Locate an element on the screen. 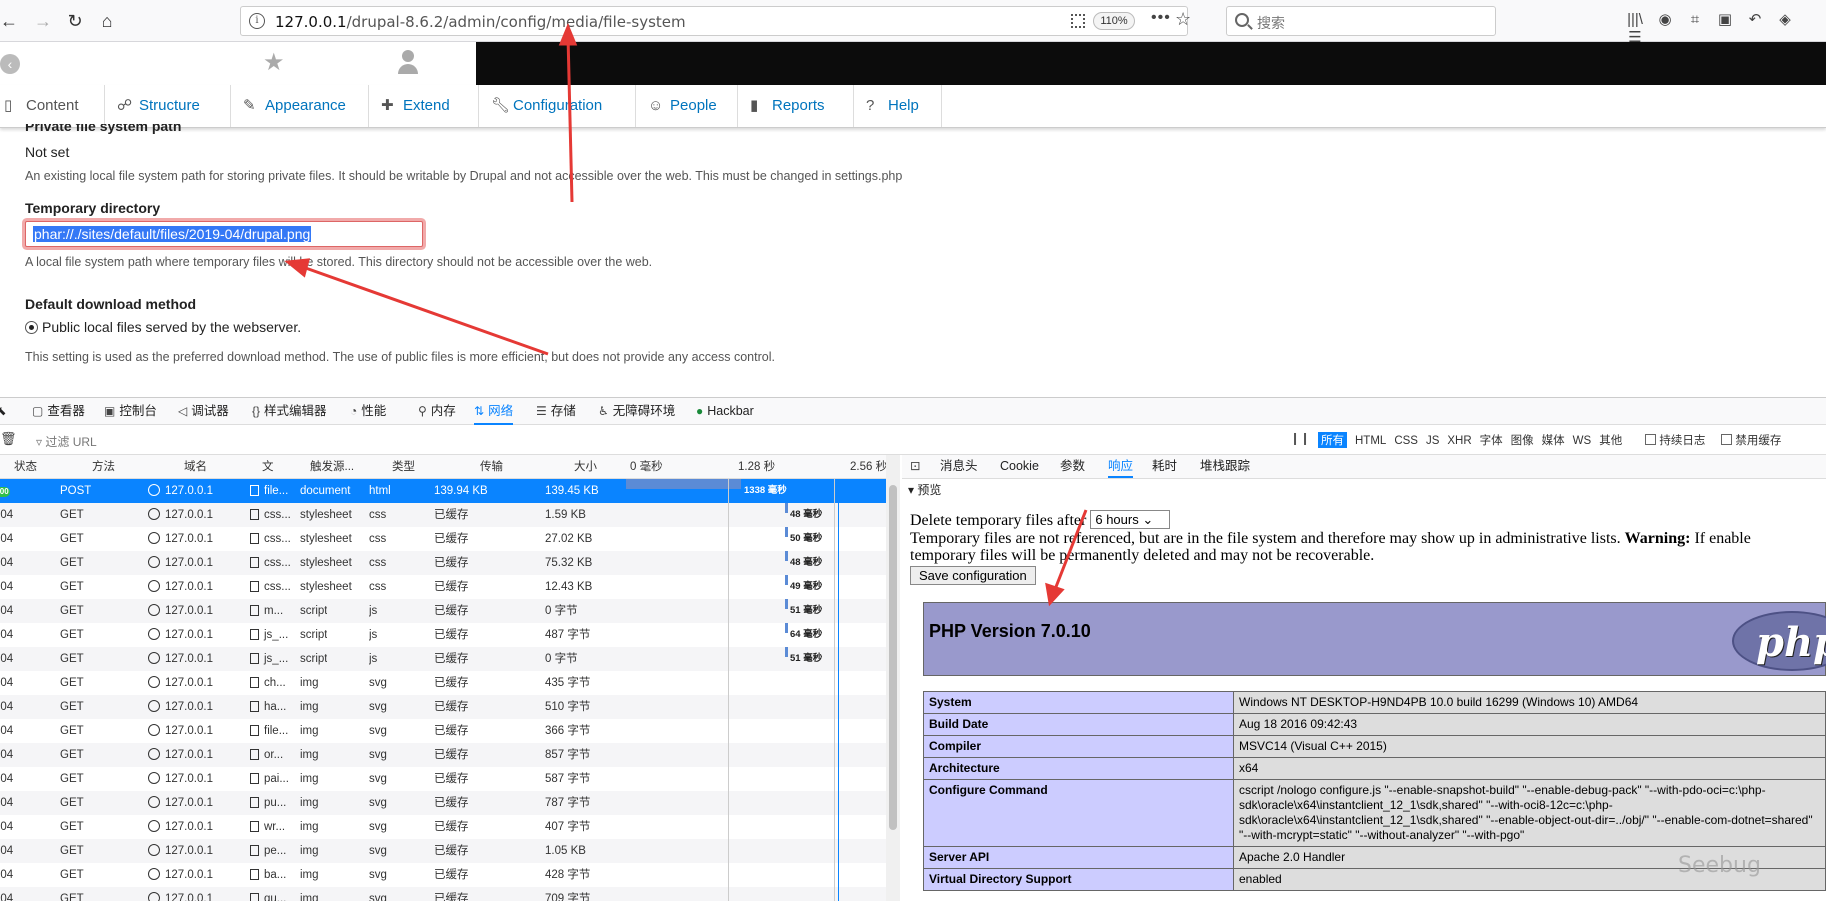 The width and height of the screenshot is (1826, 901). search-placeholder: 搜索 is located at coordinates (1271, 23).